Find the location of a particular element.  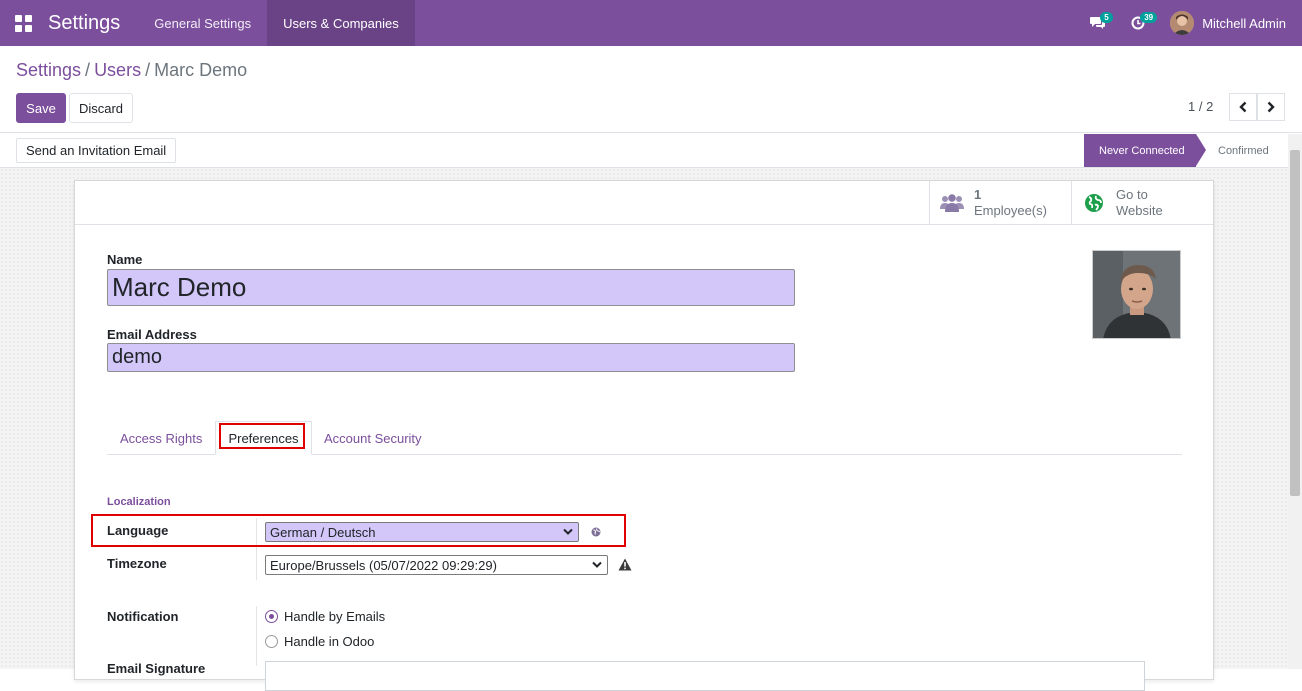

activities-button: 39 is located at coordinates (1138, 23).